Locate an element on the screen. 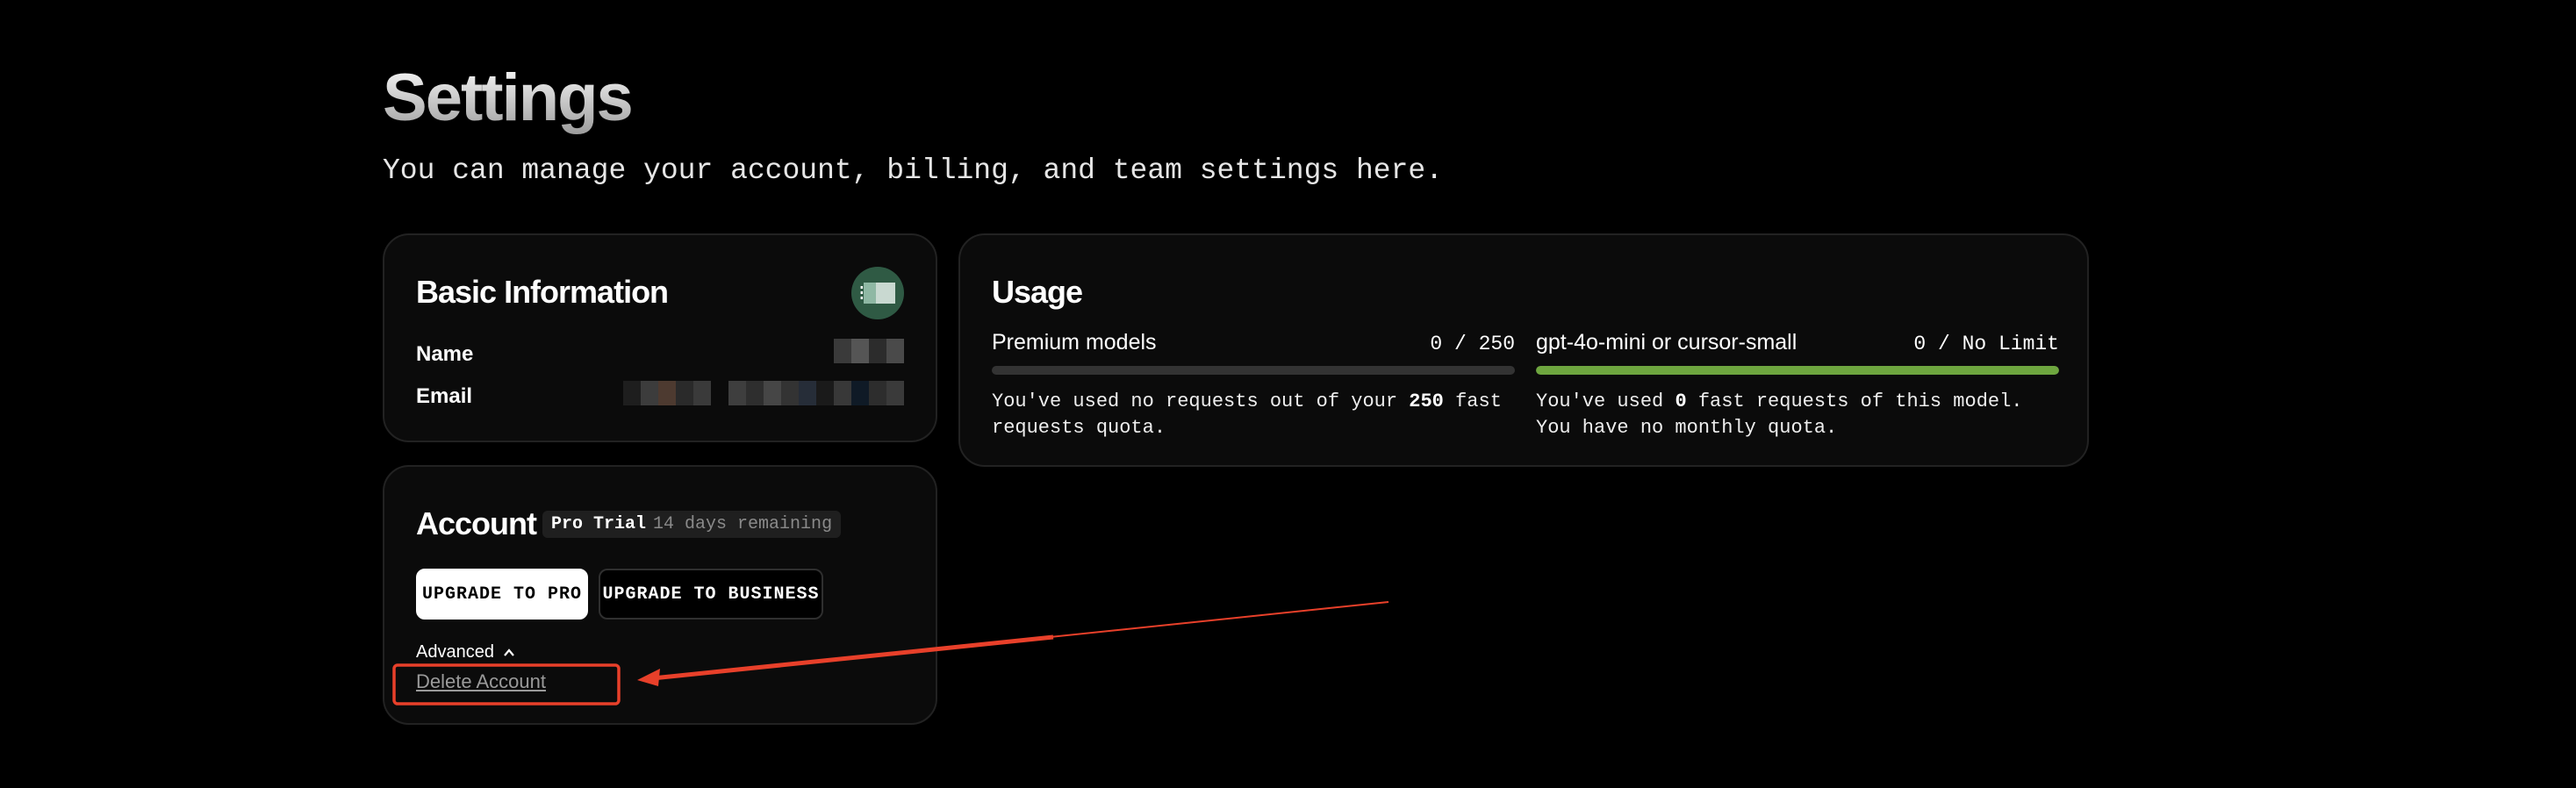 The width and height of the screenshot is (2576, 788). small-models-label: gpt-4o-mini or cursor-small is located at coordinates (1666, 342).